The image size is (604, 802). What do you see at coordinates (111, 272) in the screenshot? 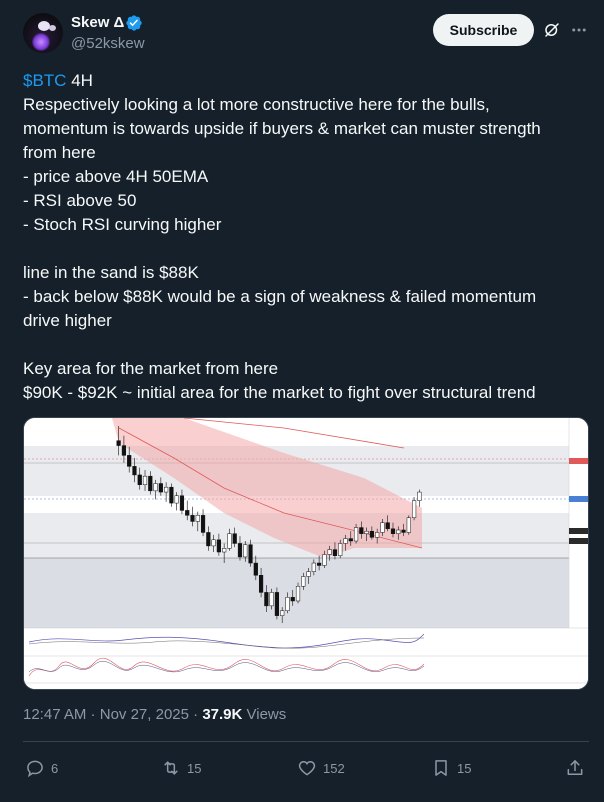
I see `tweet-line: line in the sand is $88K` at bounding box center [111, 272].